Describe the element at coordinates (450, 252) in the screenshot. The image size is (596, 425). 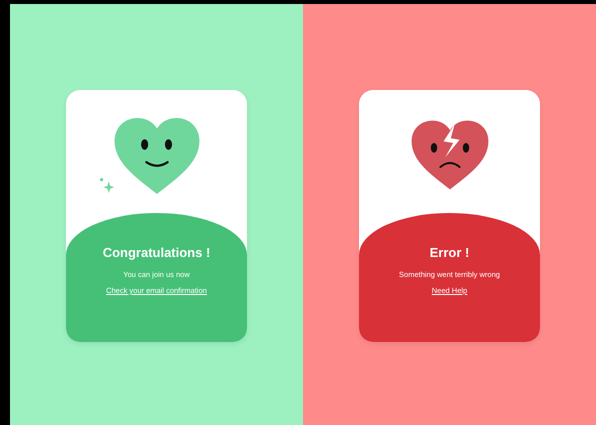
I see `card-title: Error !` at that location.